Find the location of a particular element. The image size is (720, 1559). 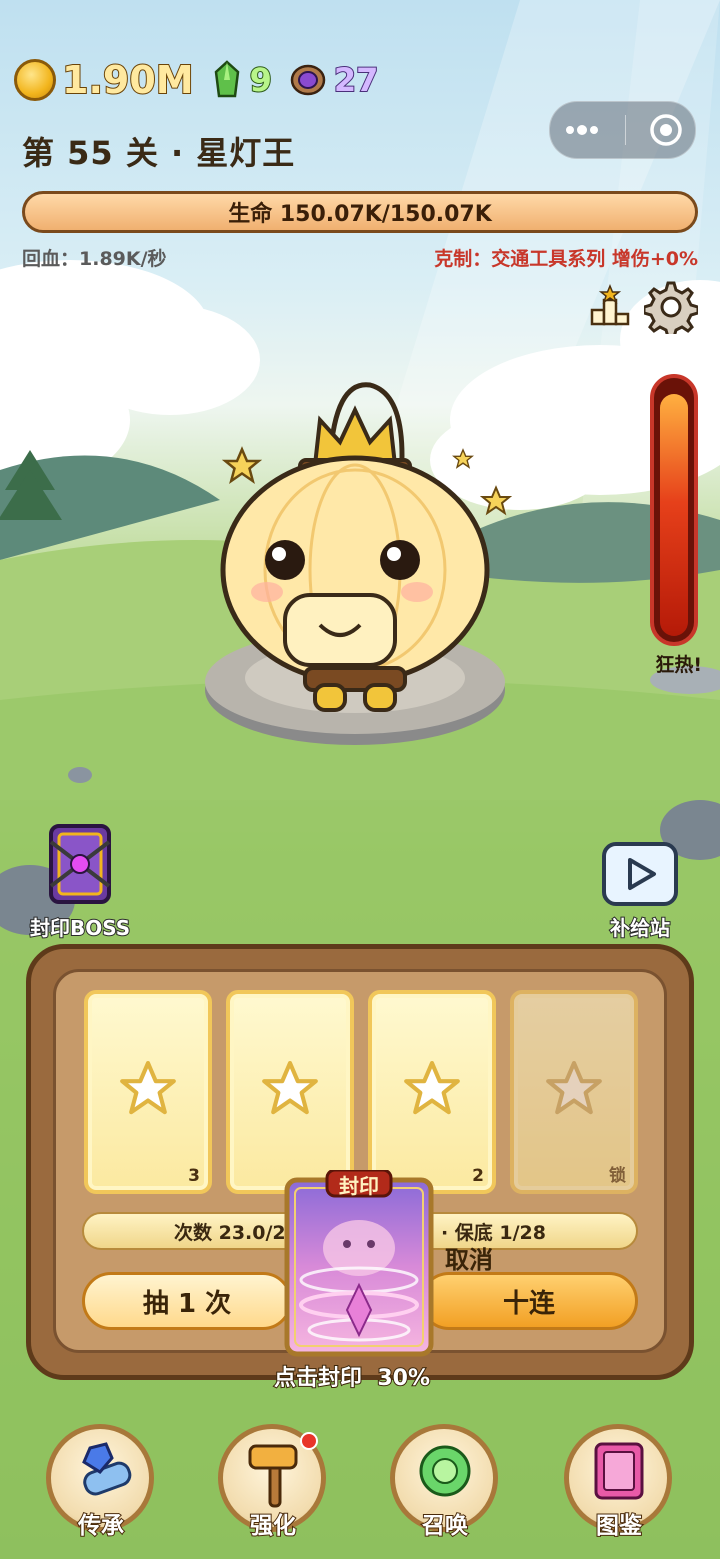

nav-enhance-label: 强化 is located at coordinates (273, 1526).